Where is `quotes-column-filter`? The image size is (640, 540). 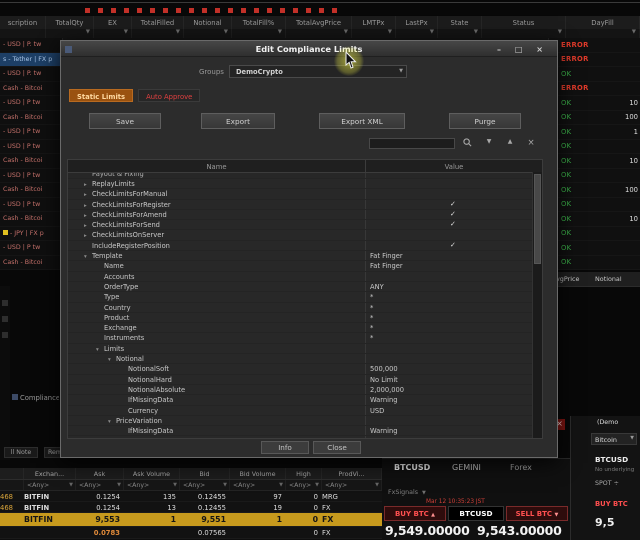
quotes-column-filter is located at coordinates (12, 485).